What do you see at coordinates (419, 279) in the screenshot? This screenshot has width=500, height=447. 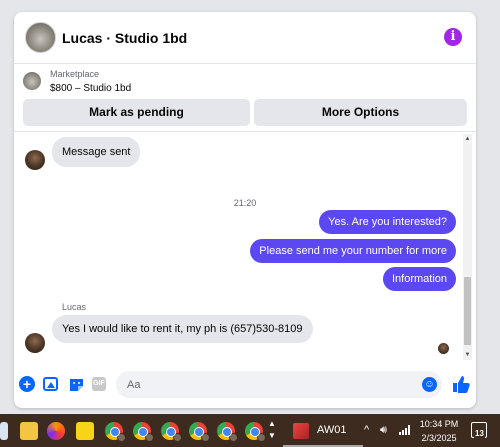 I see `message-bubble-outgoing: Information` at bounding box center [419, 279].